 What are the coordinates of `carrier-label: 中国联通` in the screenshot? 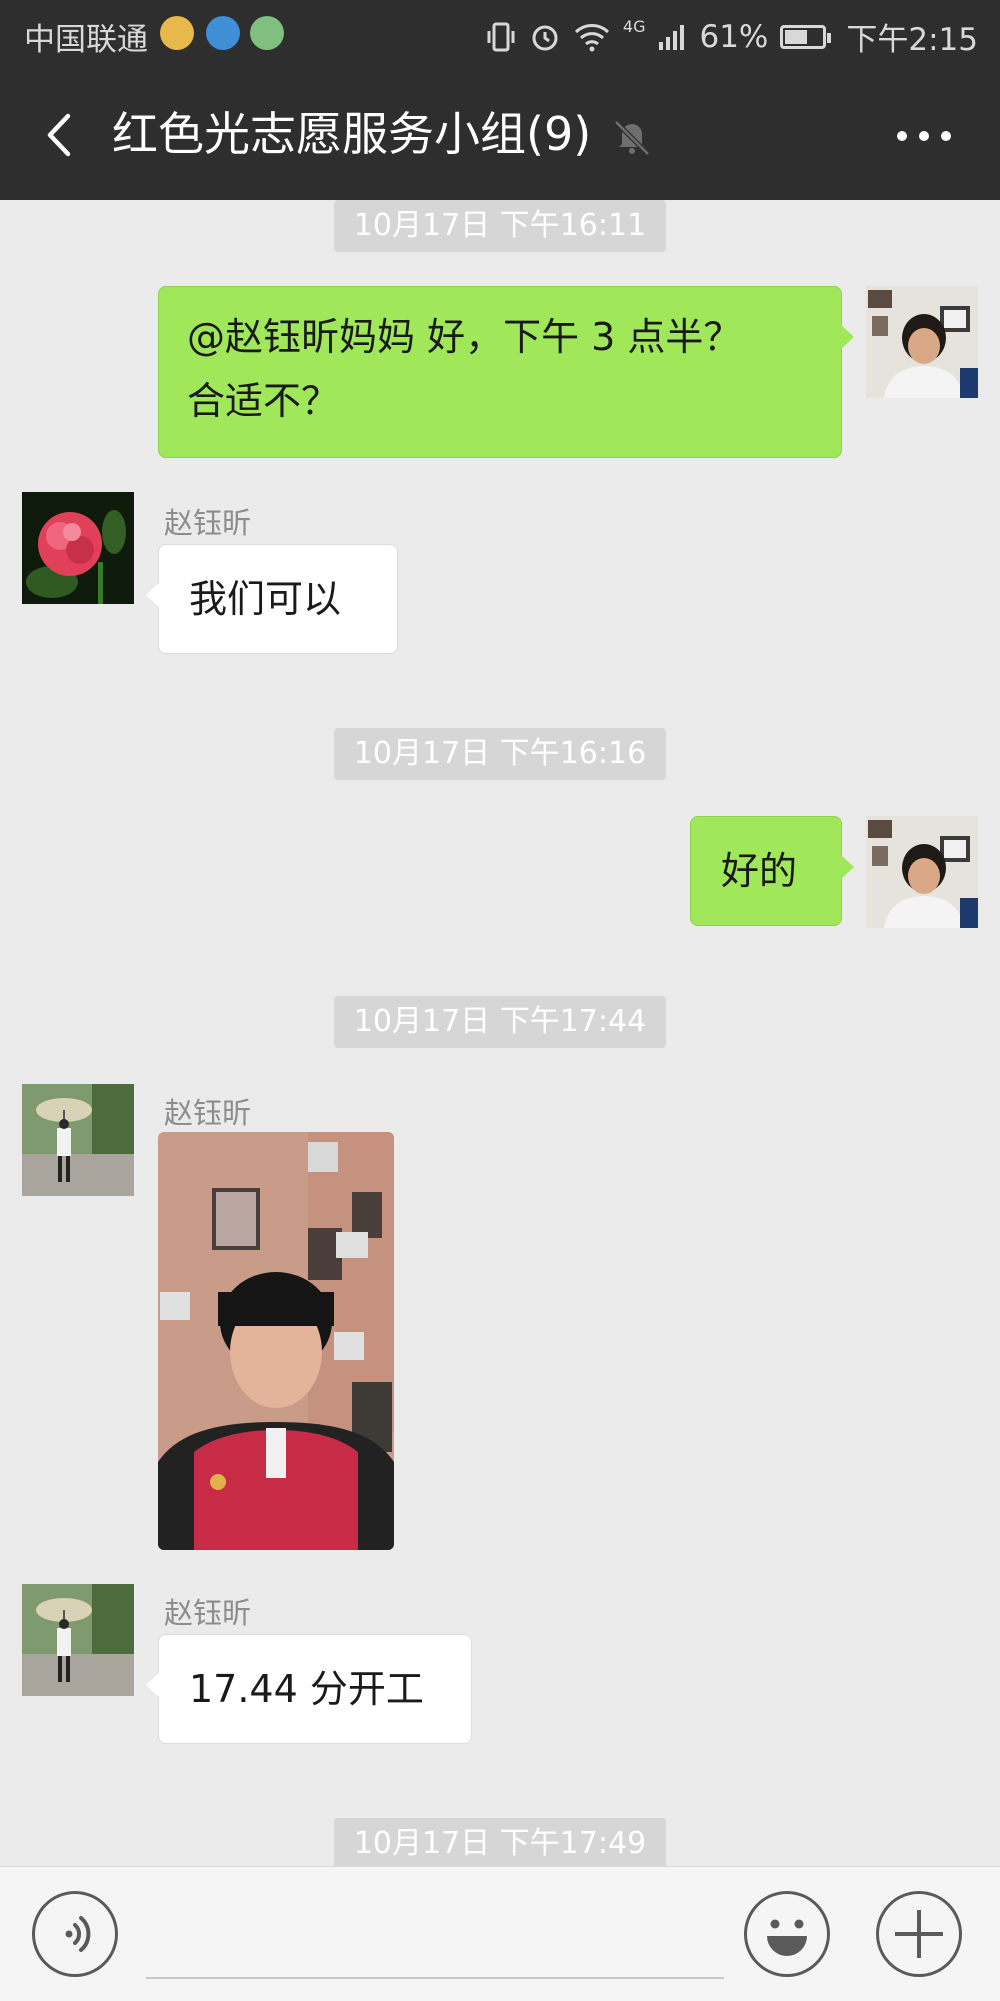 It's located at (86, 40).